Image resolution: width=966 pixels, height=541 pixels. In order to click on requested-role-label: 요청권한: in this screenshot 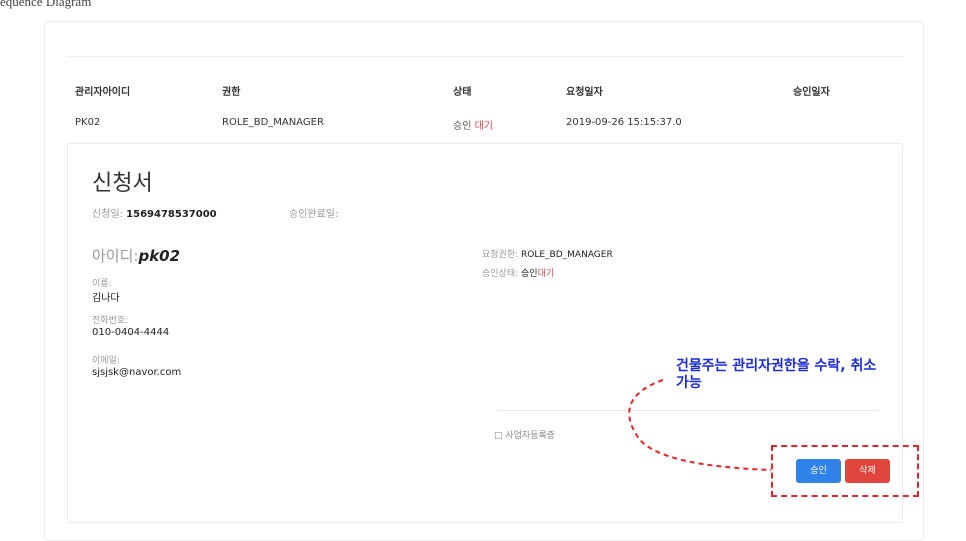, I will do `click(502, 255)`.